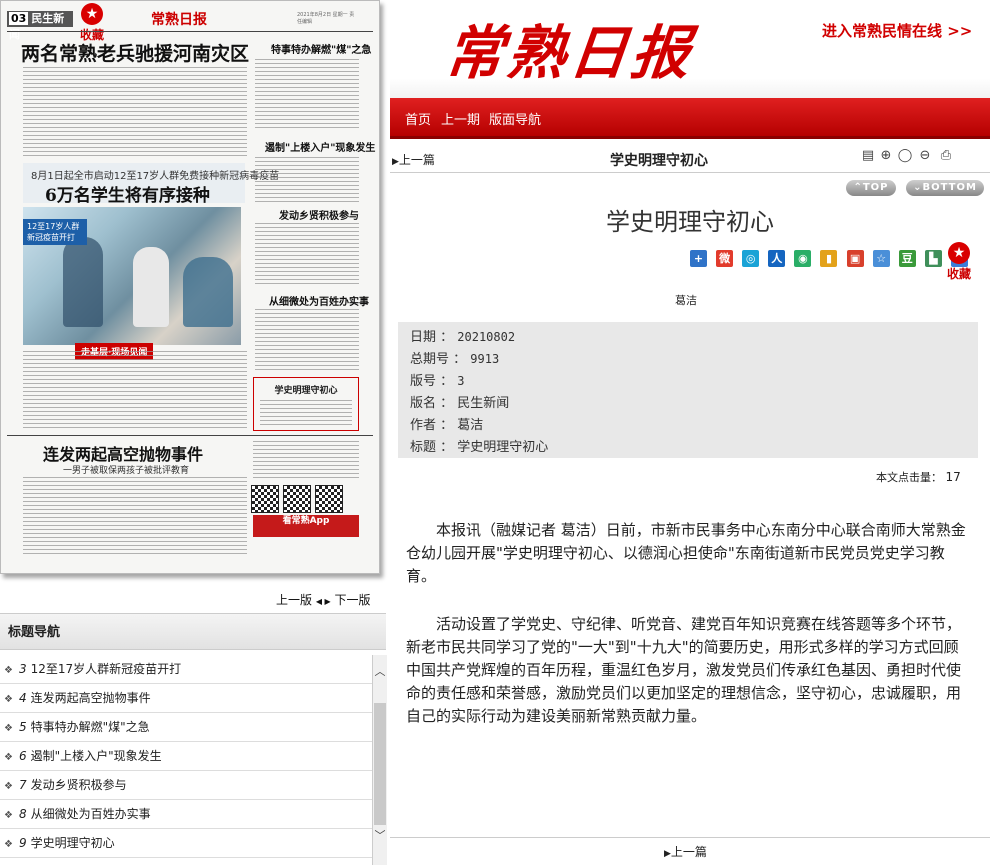  What do you see at coordinates (132, 283) in the screenshot?
I see `paper-photo: 12至17岁人群新冠疫苗开打 走基层·现场见闻` at bounding box center [132, 283].